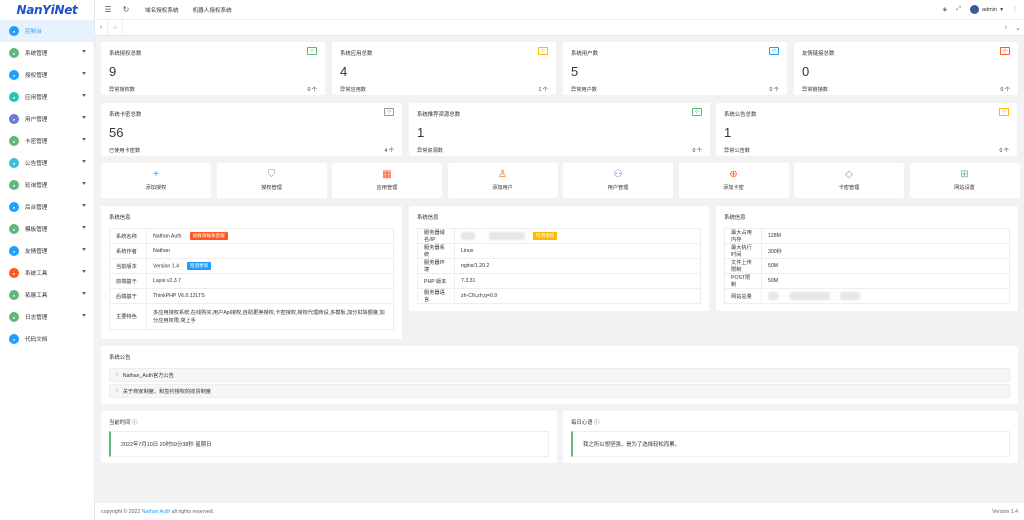  Describe the element at coordinates (14, 229) in the screenshot. I see `template-icon: ●` at that location.